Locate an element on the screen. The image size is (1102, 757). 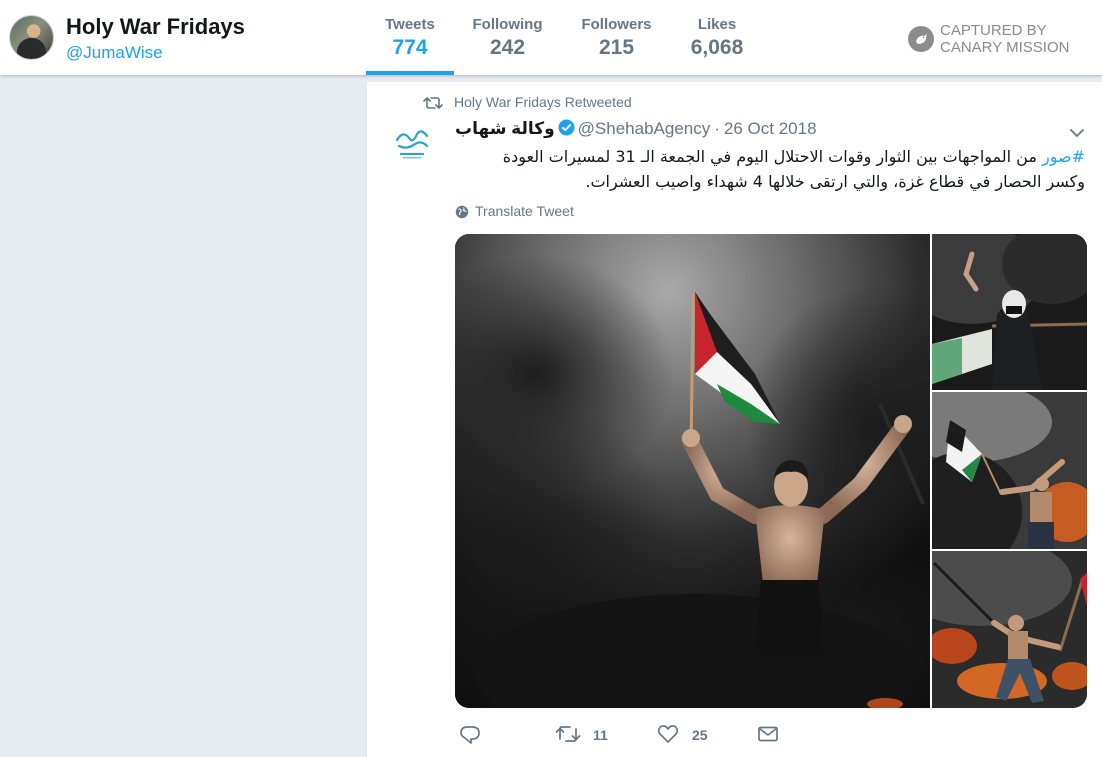
stat-followers-value: 215 is located at coordinates (616, 47).